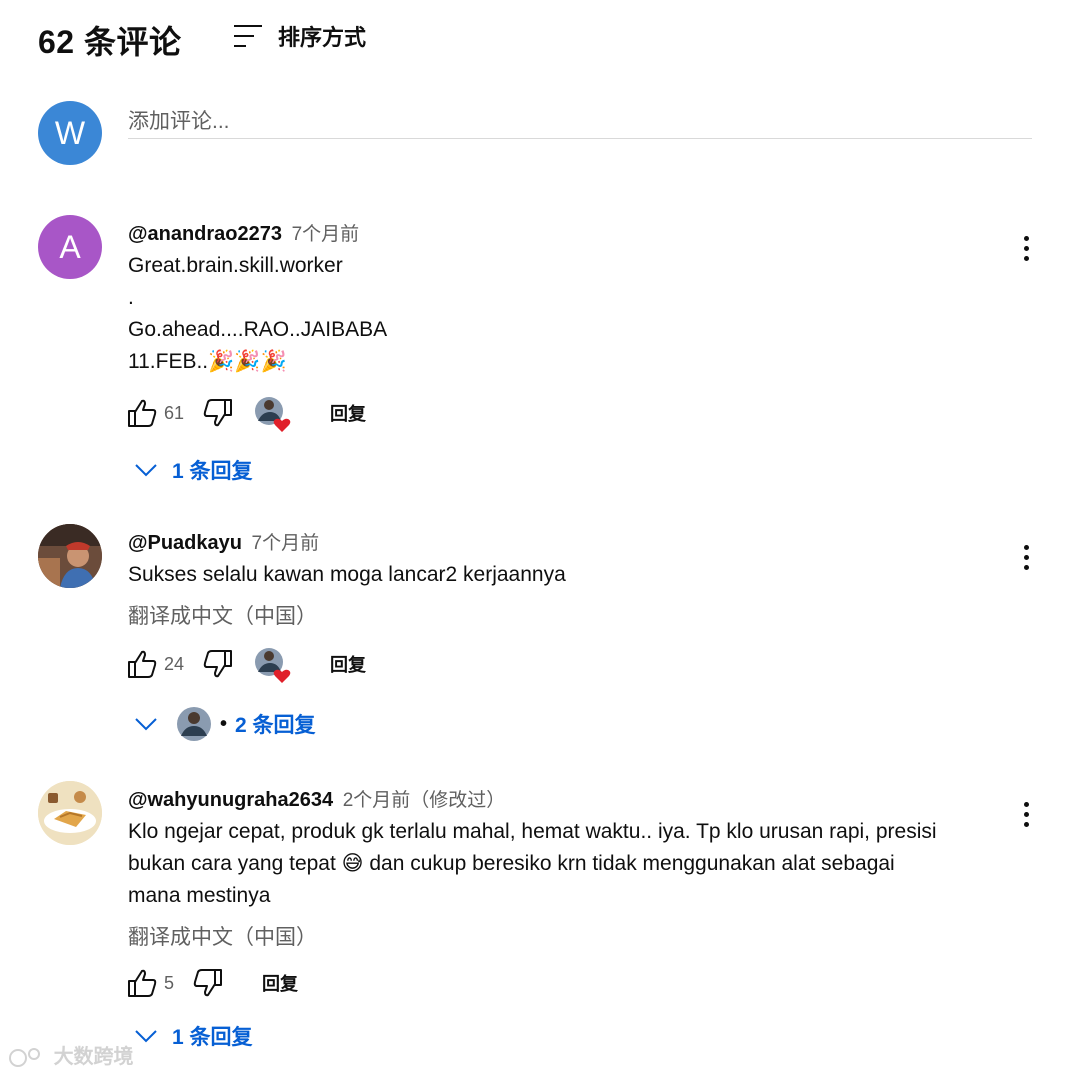 Image resolution: width=1080 pixels, height=1074 pixels. Describe the element at coordinates (169, 982) in the screenshot. I see `like-count: 5` at that location.